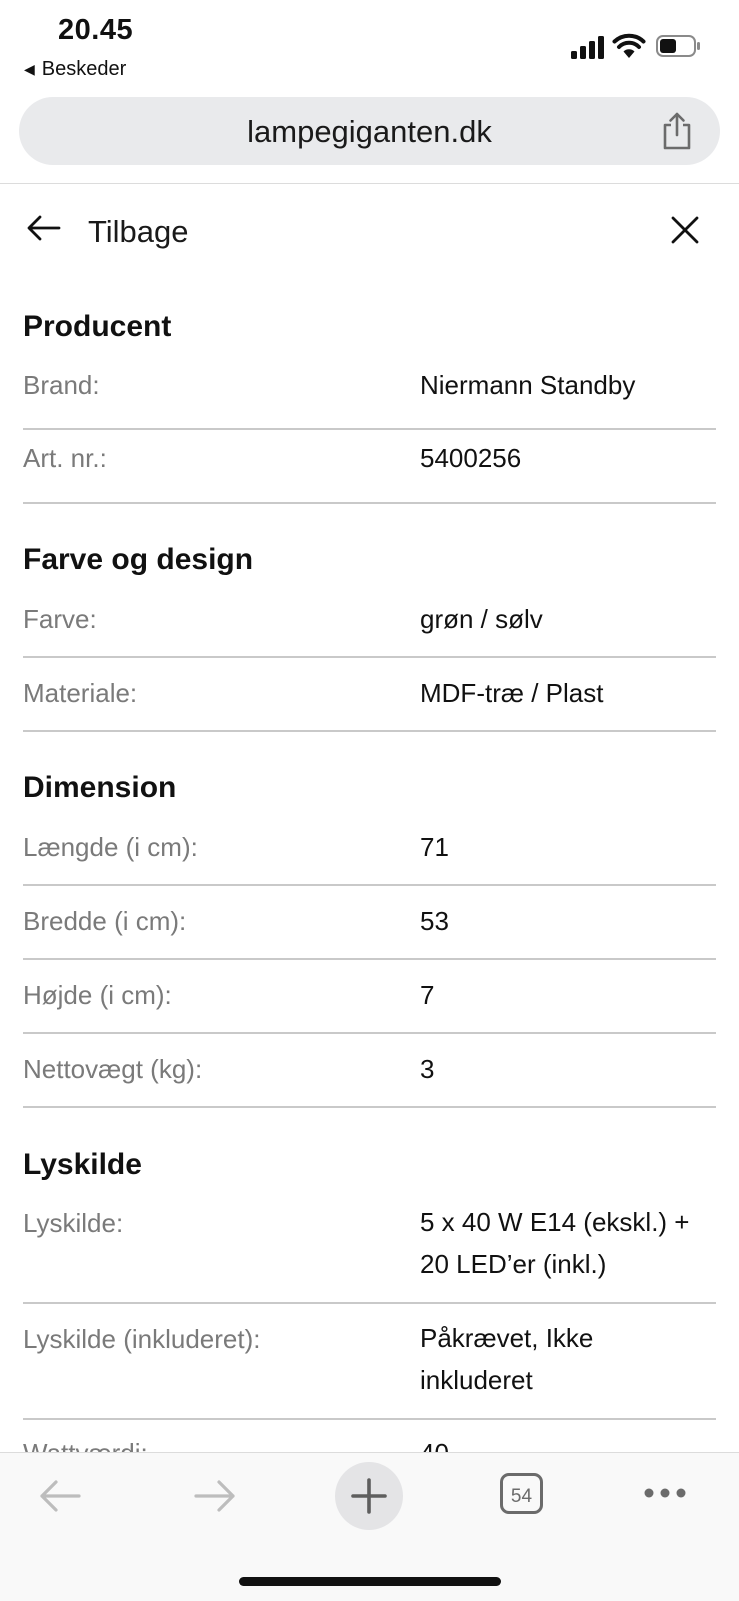 The height and width of the screenshot is (1601, 739). I want to click on spec-label-laengde: Længde (i cm):, so click(110, 847).